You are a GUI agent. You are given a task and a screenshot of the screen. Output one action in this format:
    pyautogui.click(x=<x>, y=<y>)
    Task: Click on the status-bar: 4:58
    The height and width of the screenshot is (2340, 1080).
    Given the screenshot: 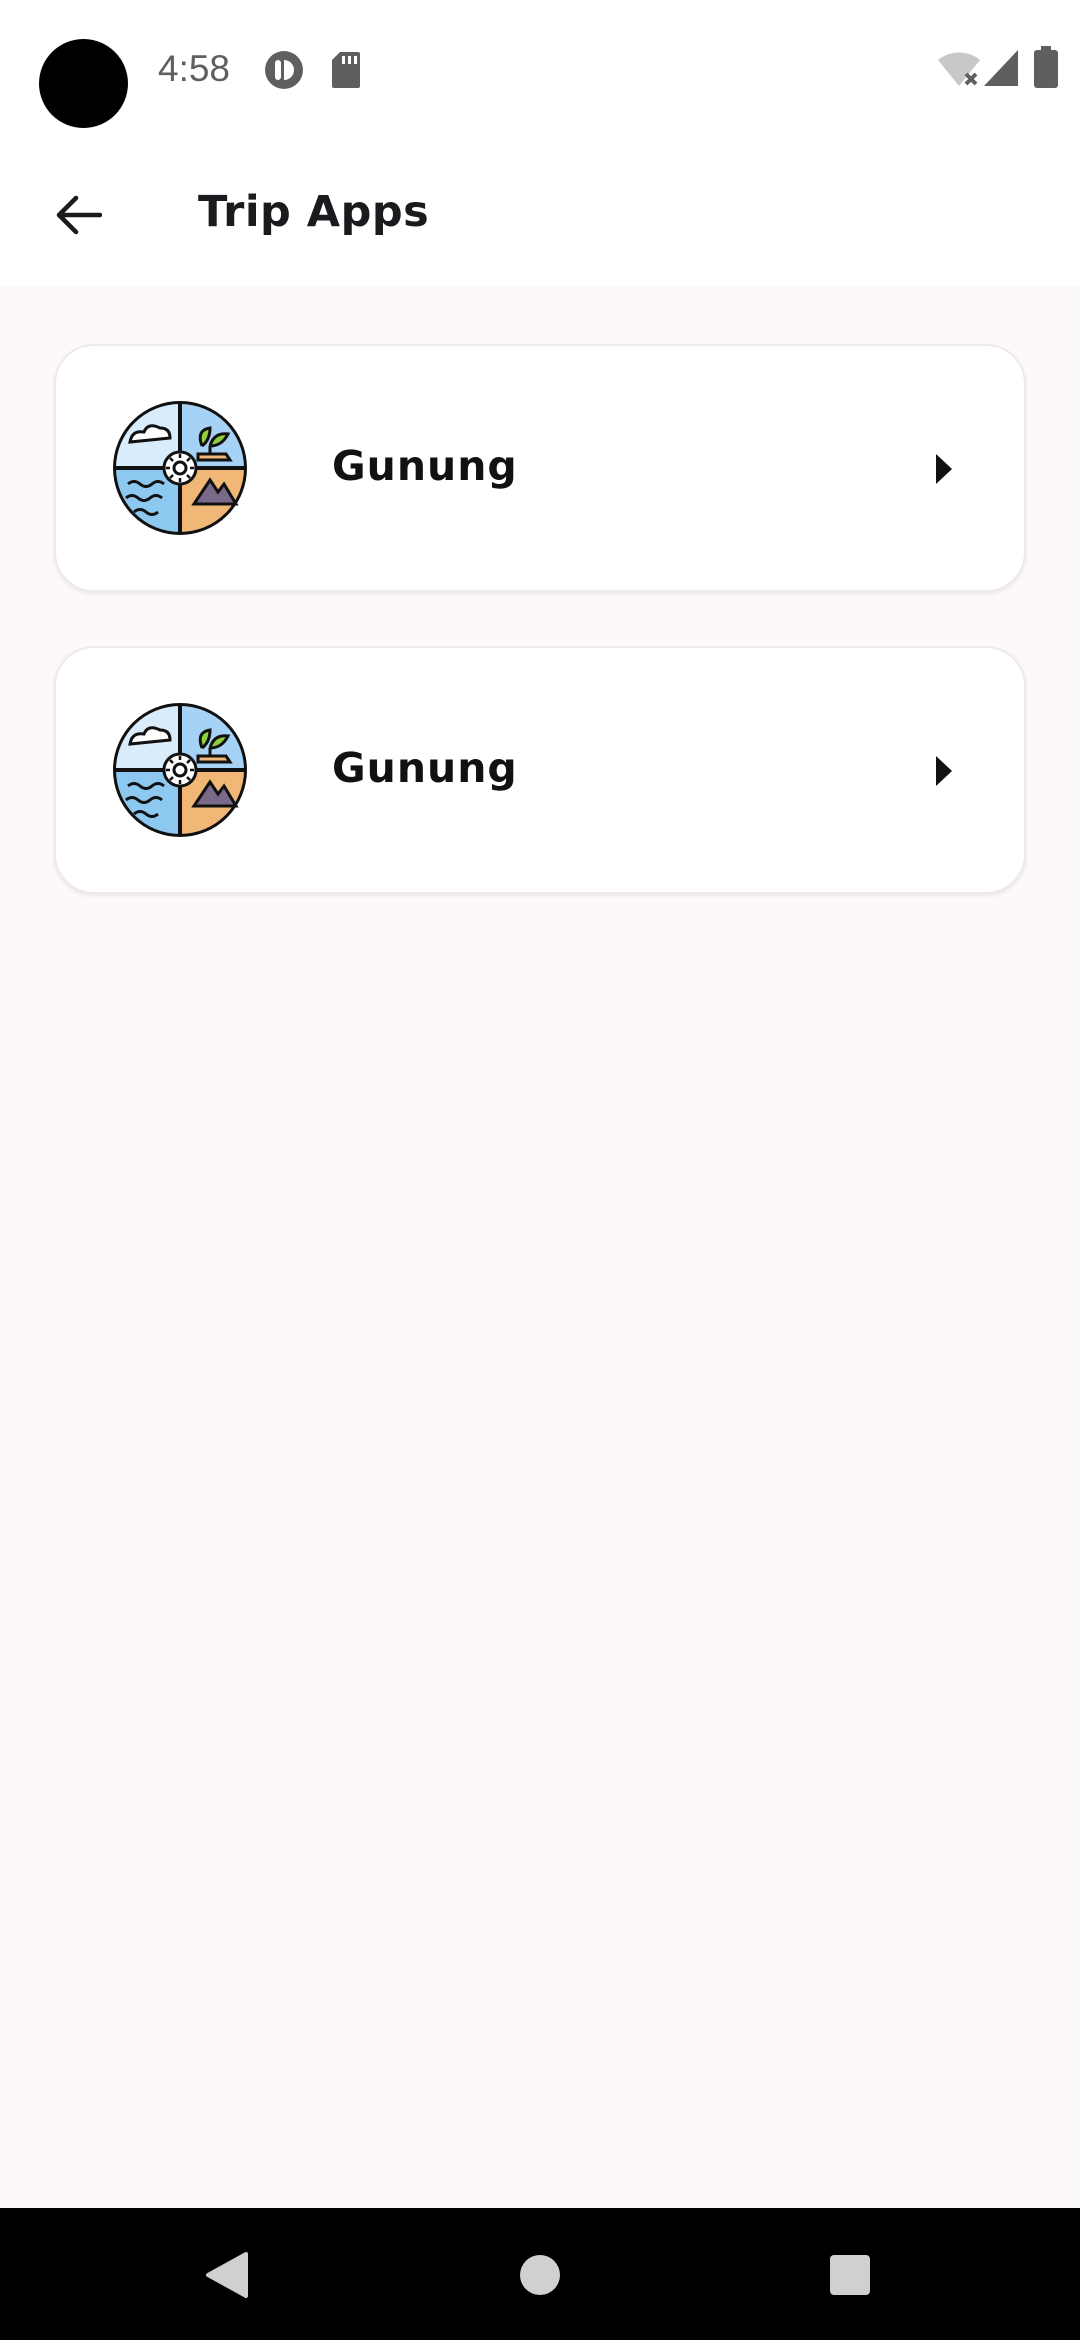 What is the action you would take?
    pyautogui.click(x=540, y=70)
    